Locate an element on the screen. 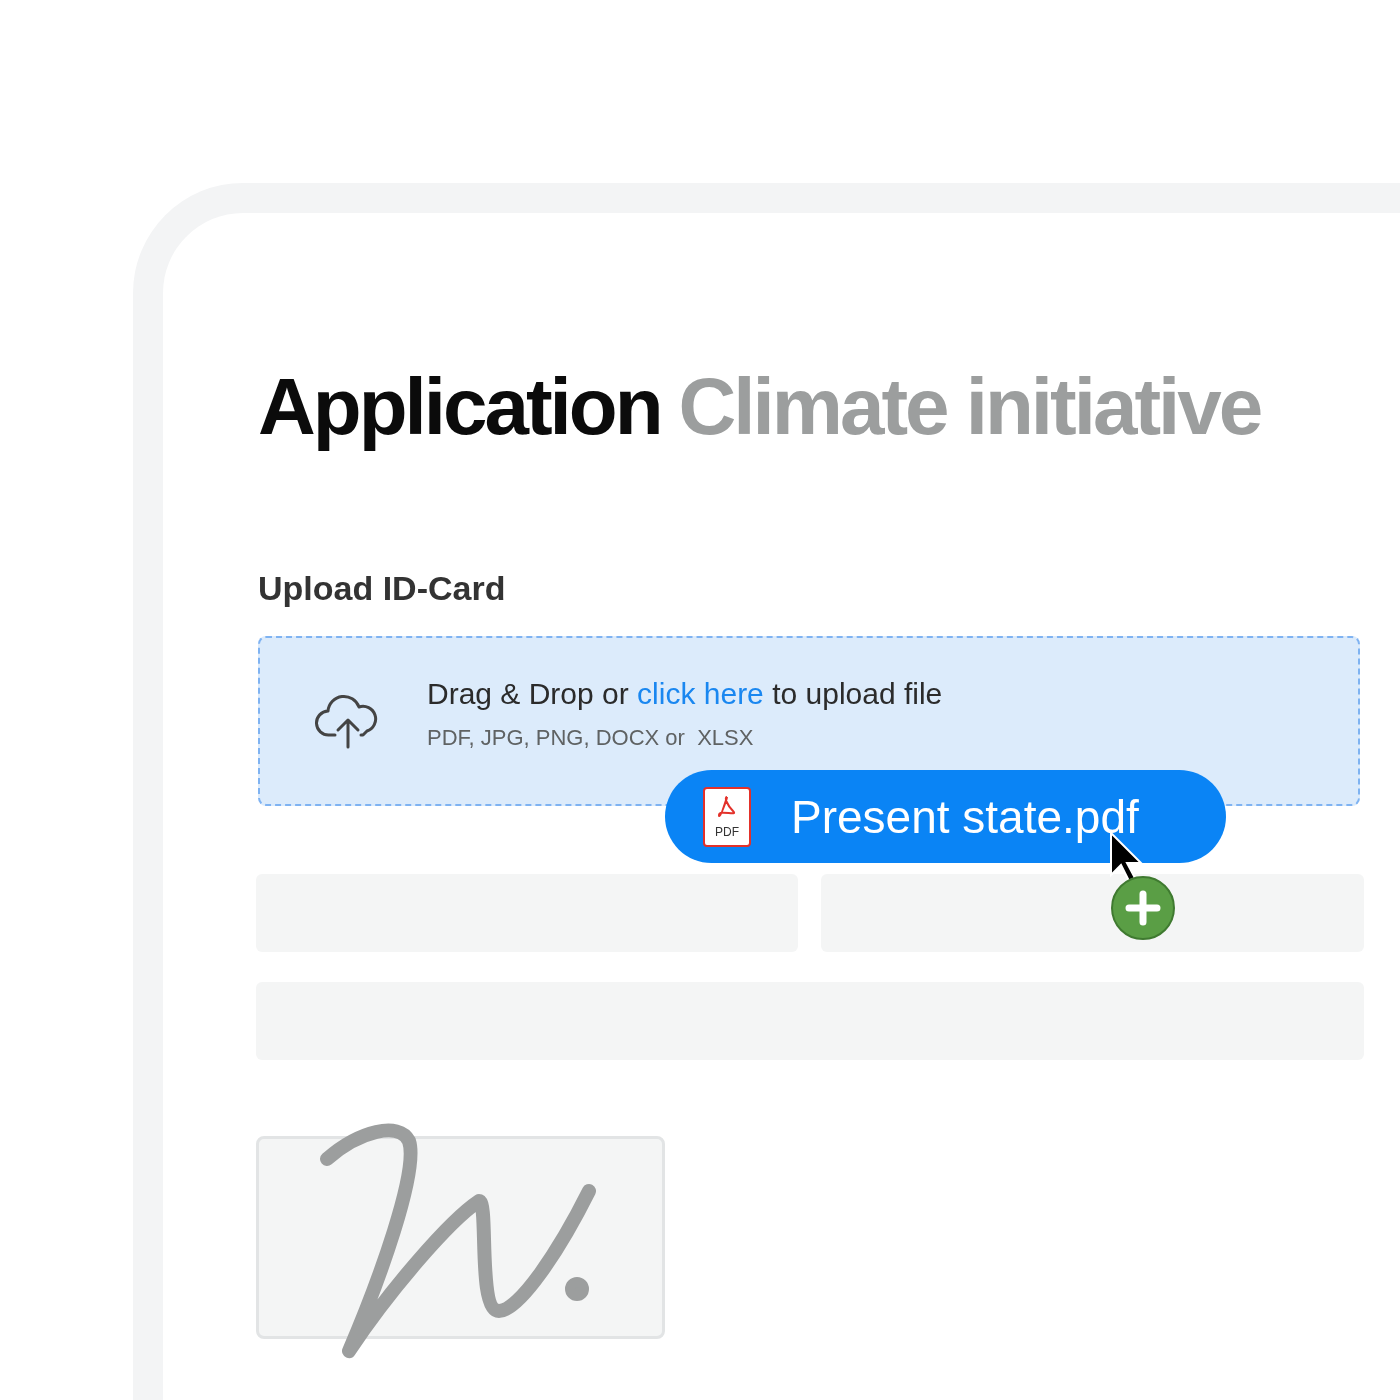  page-title: Application Climate initiative is located at coordinates (760, 407).